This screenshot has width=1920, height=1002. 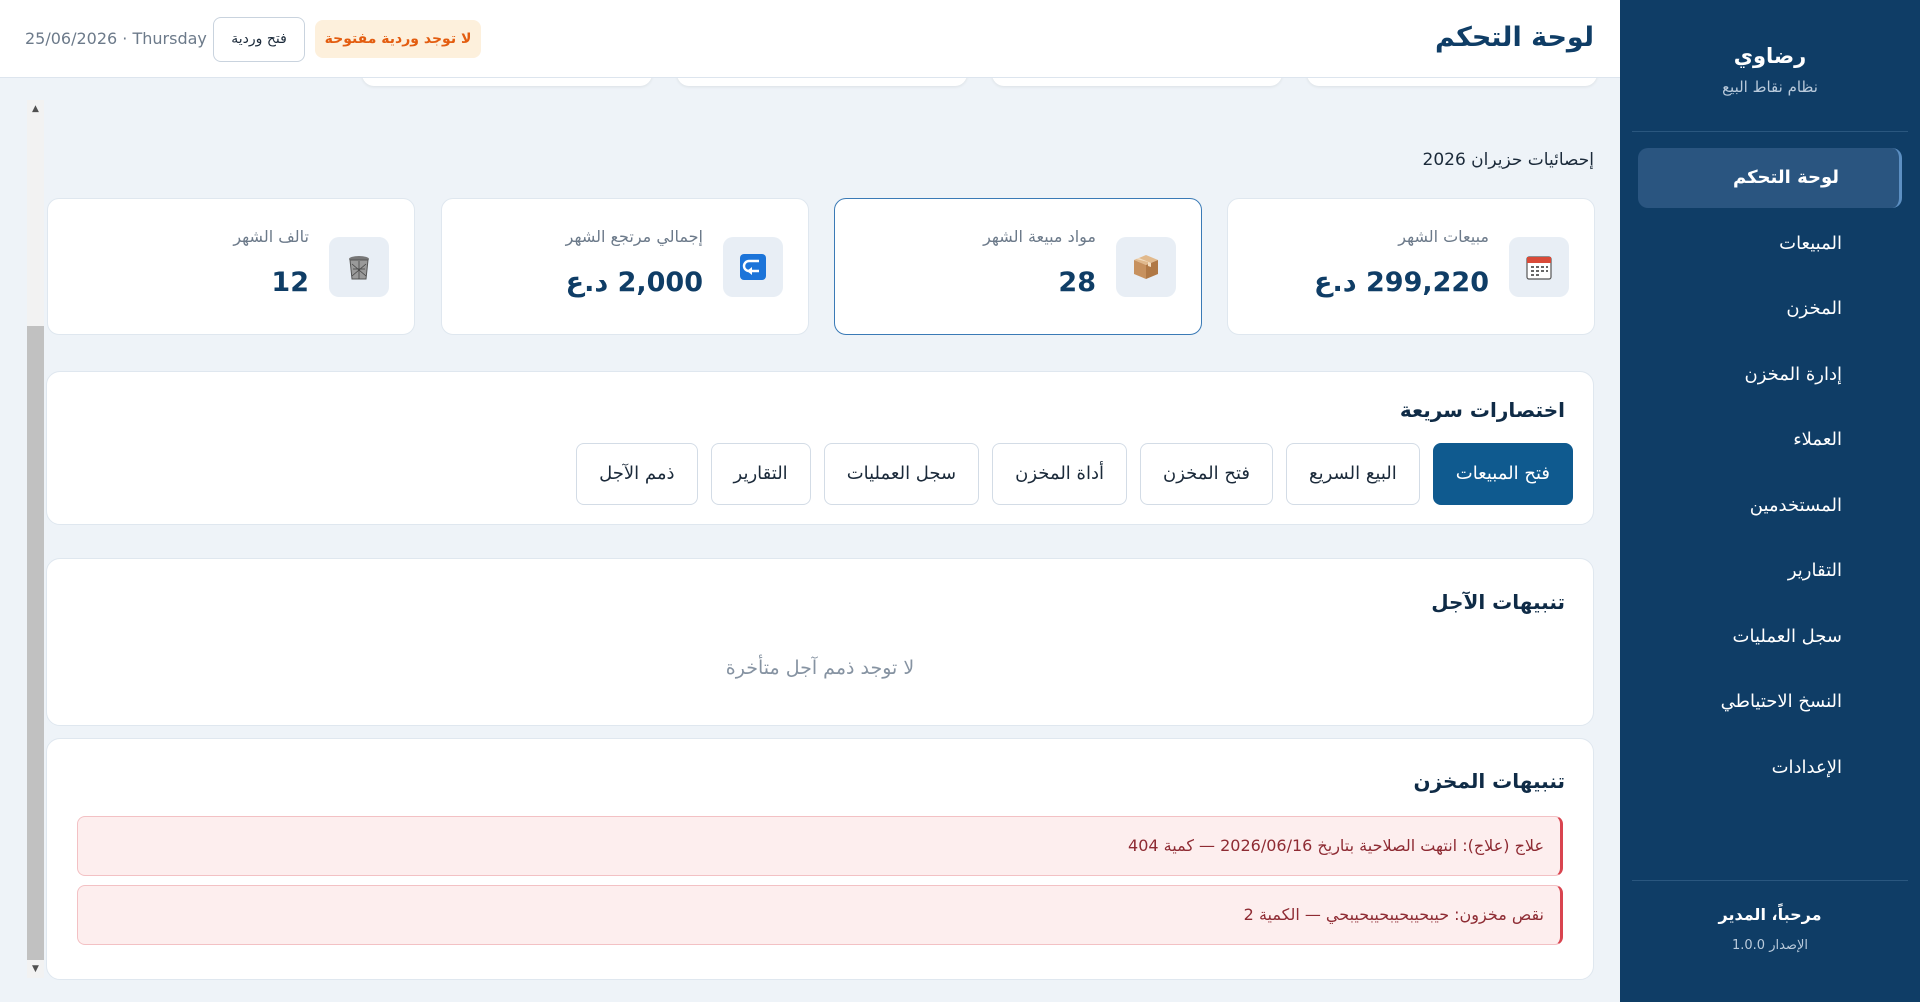 What do you see at coordinates (1482, 410) in the screenshot?
I see `shortcuts-title: اختصارات سريعة` at bounding box center [1482, 410].